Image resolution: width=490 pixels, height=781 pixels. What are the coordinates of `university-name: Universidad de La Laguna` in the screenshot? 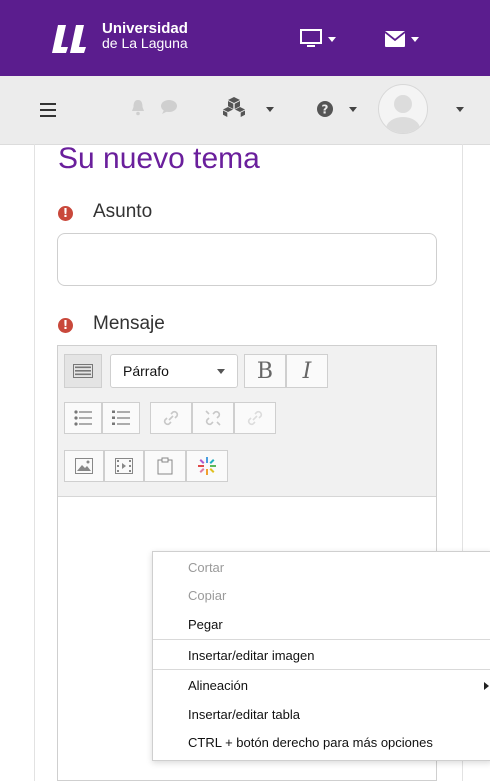 It's located at (145, 36).